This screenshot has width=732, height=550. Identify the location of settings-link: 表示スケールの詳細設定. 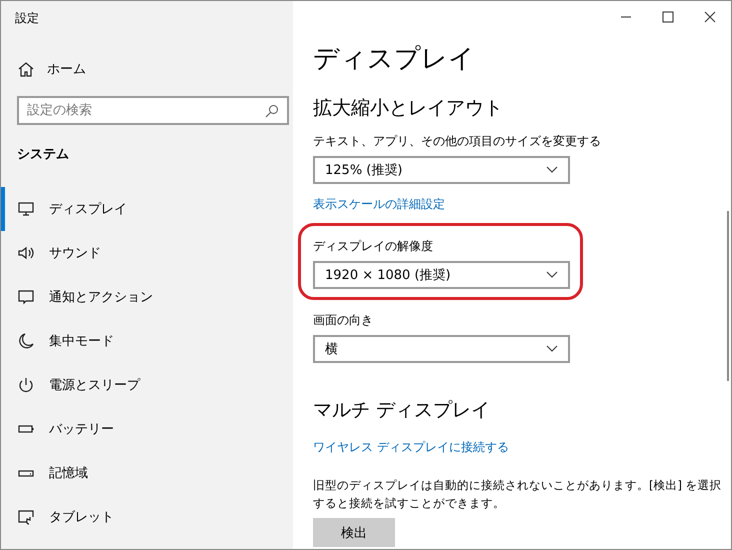
(379, 204).